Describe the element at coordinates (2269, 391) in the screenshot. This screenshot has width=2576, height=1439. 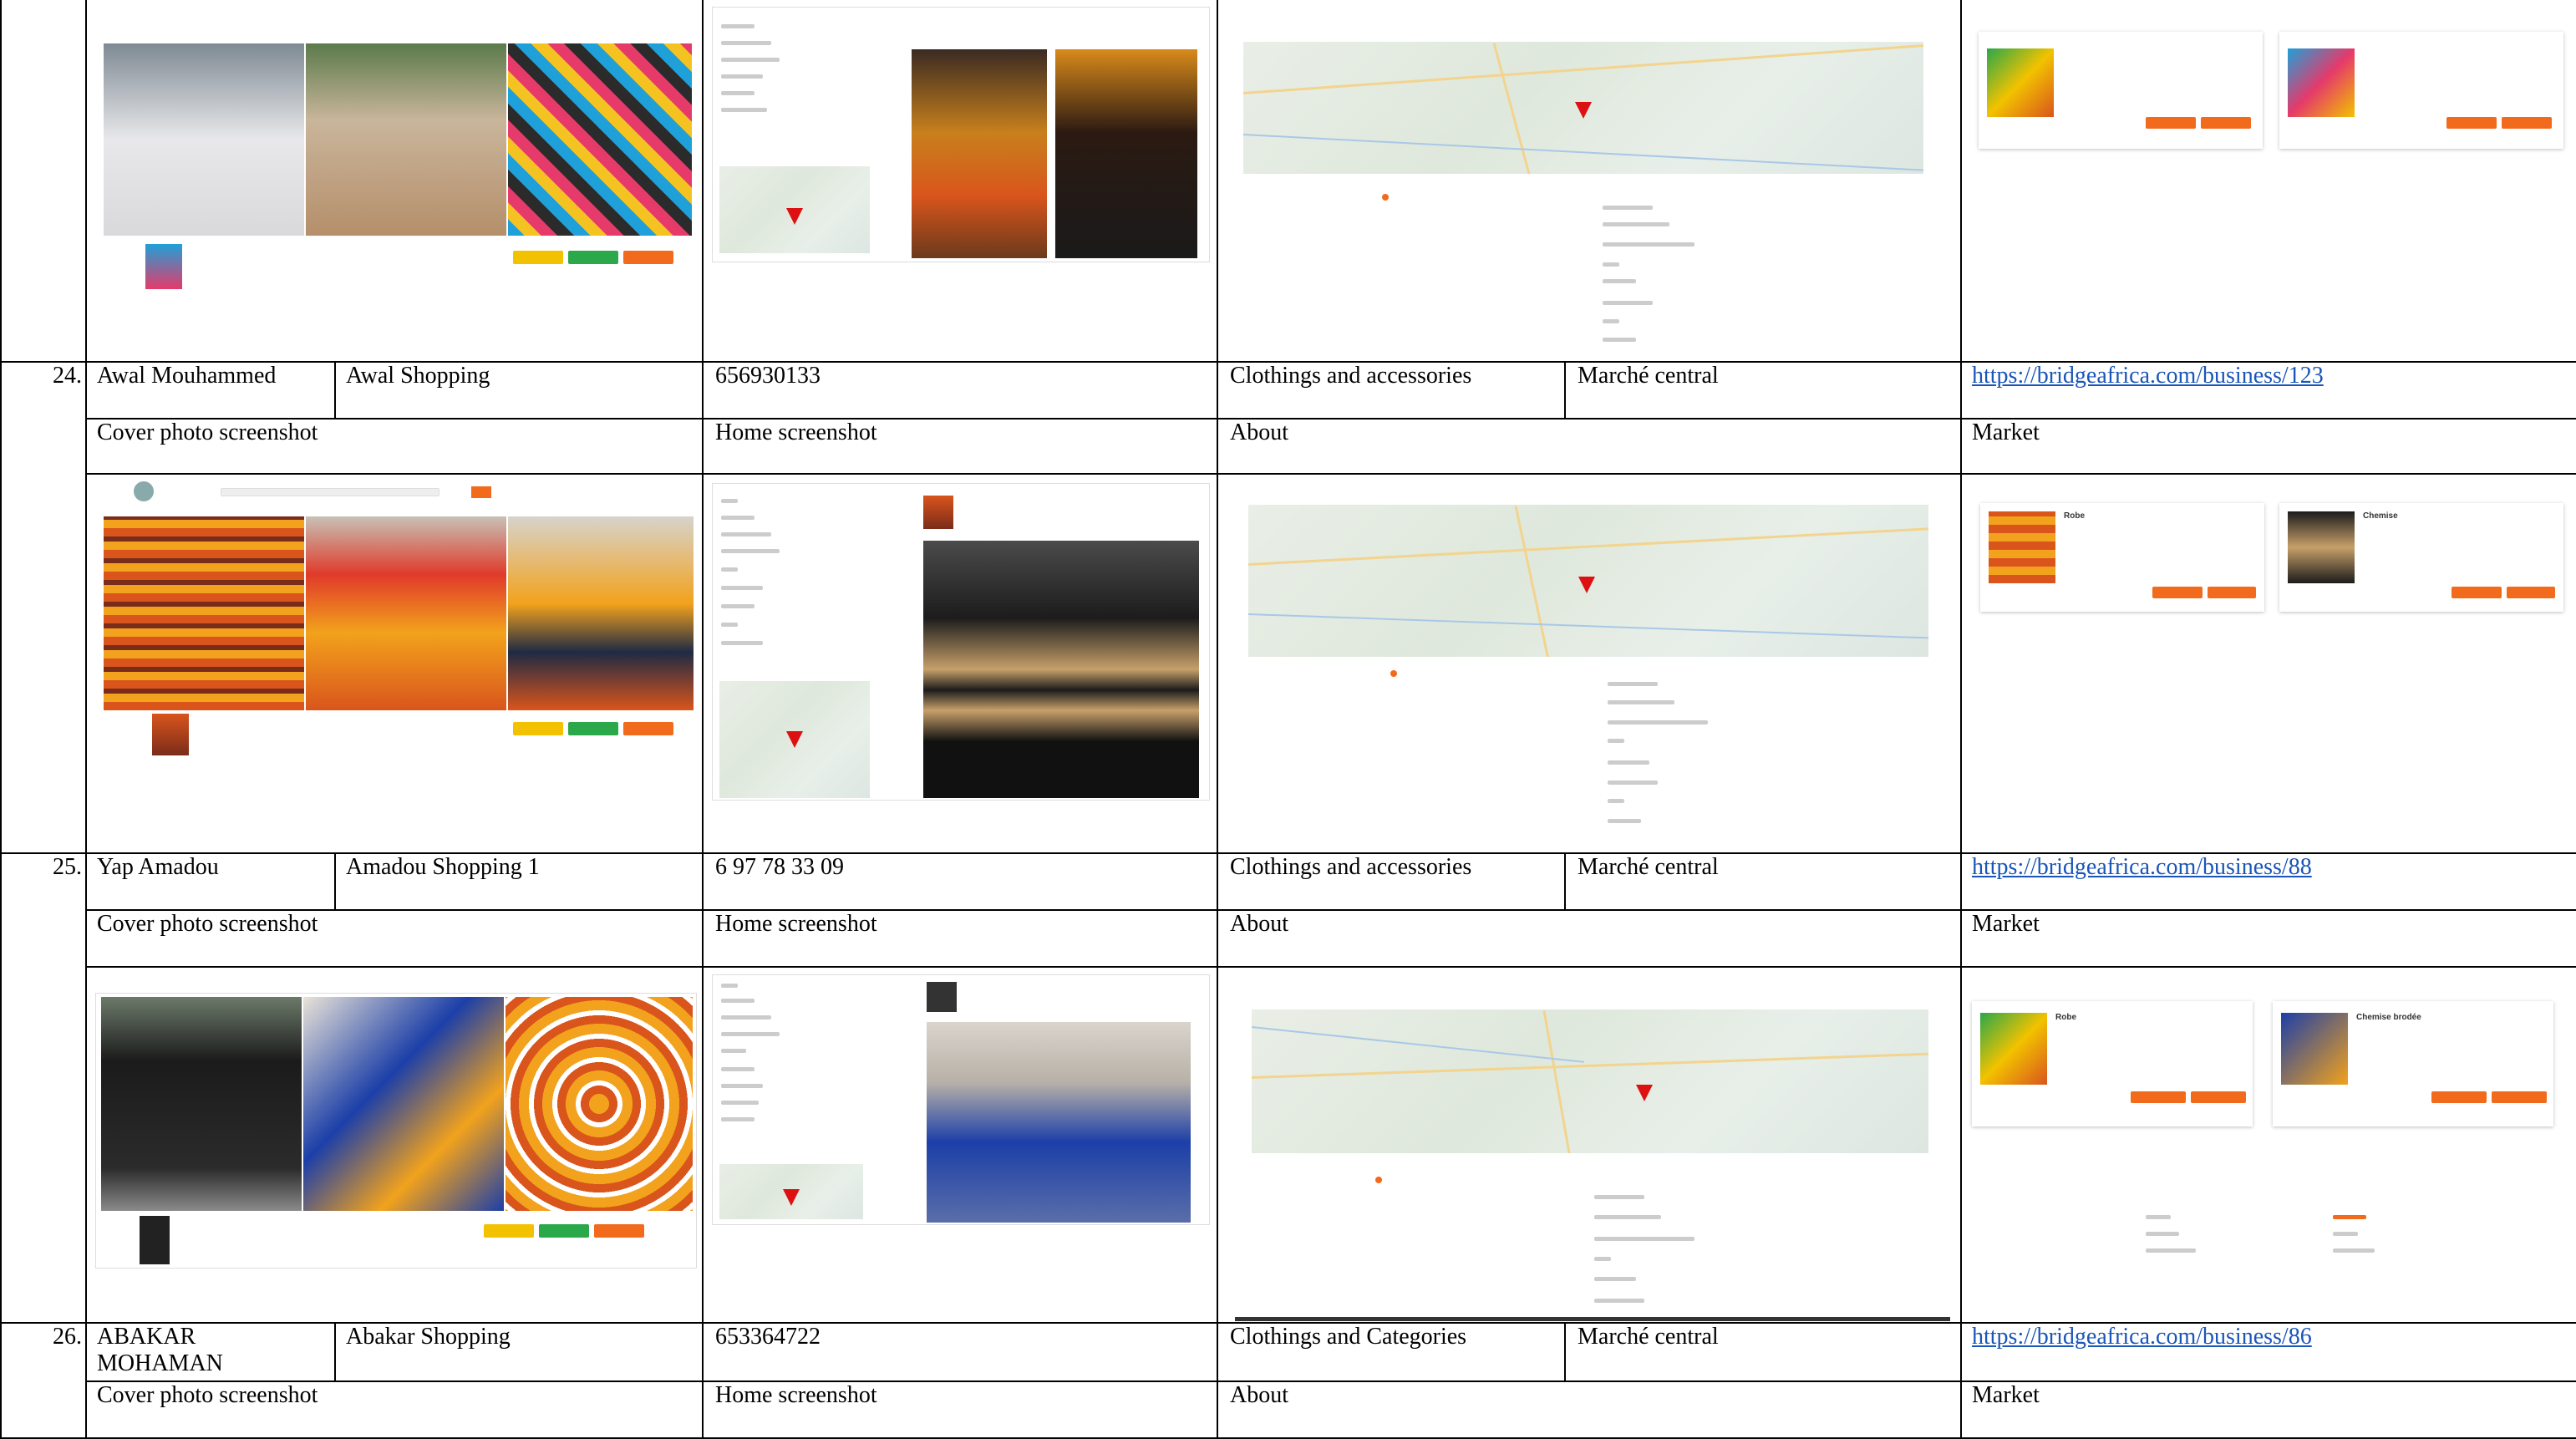
I see `row24-url-cell: https://bridgeafrica.com/business/123` at that location.